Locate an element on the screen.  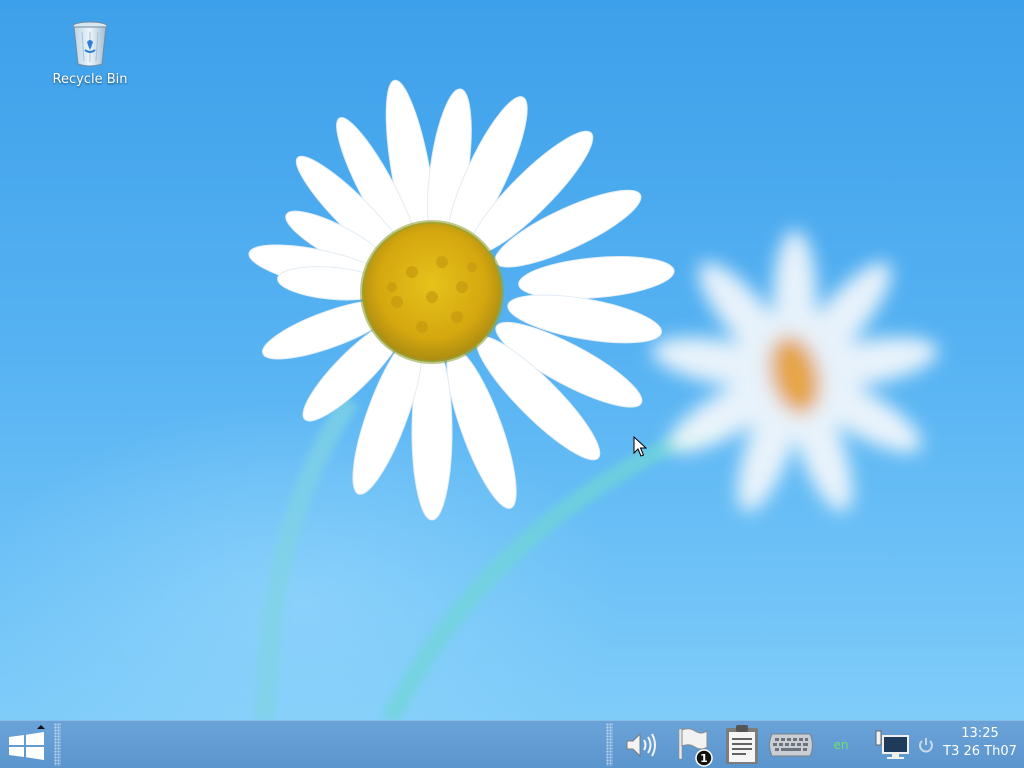
notification-count-badge: 1 is located at coordinates (704, 758).